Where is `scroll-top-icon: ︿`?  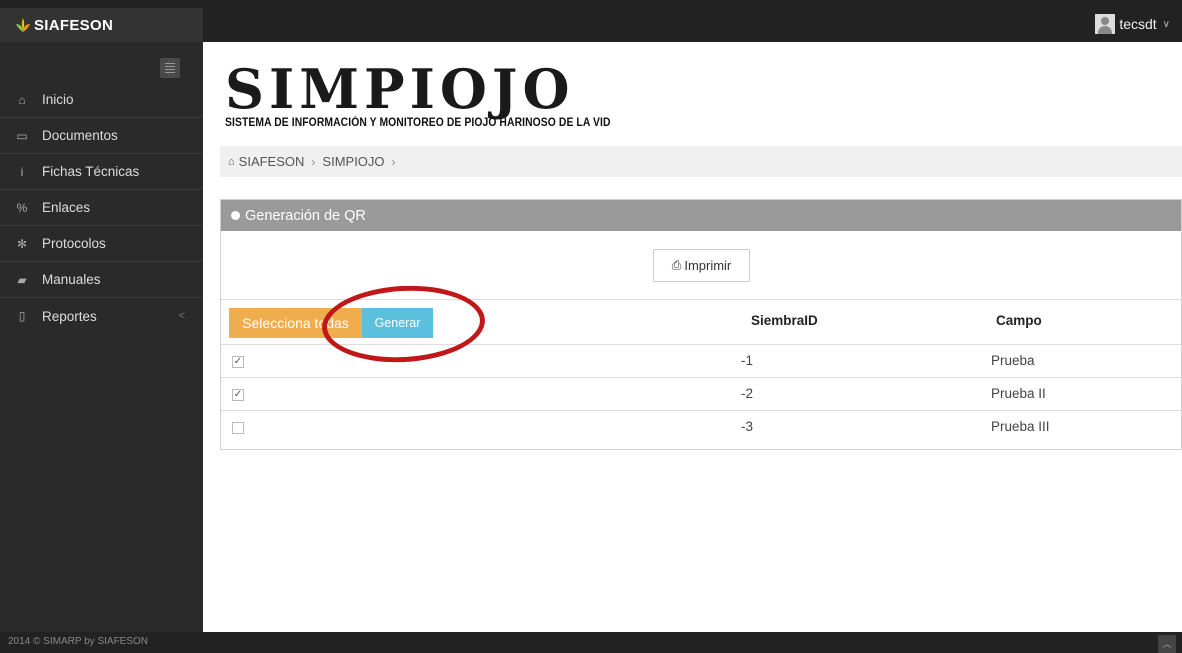 scroll-top-icon: ︿ is located at coordinates (1167, 644).